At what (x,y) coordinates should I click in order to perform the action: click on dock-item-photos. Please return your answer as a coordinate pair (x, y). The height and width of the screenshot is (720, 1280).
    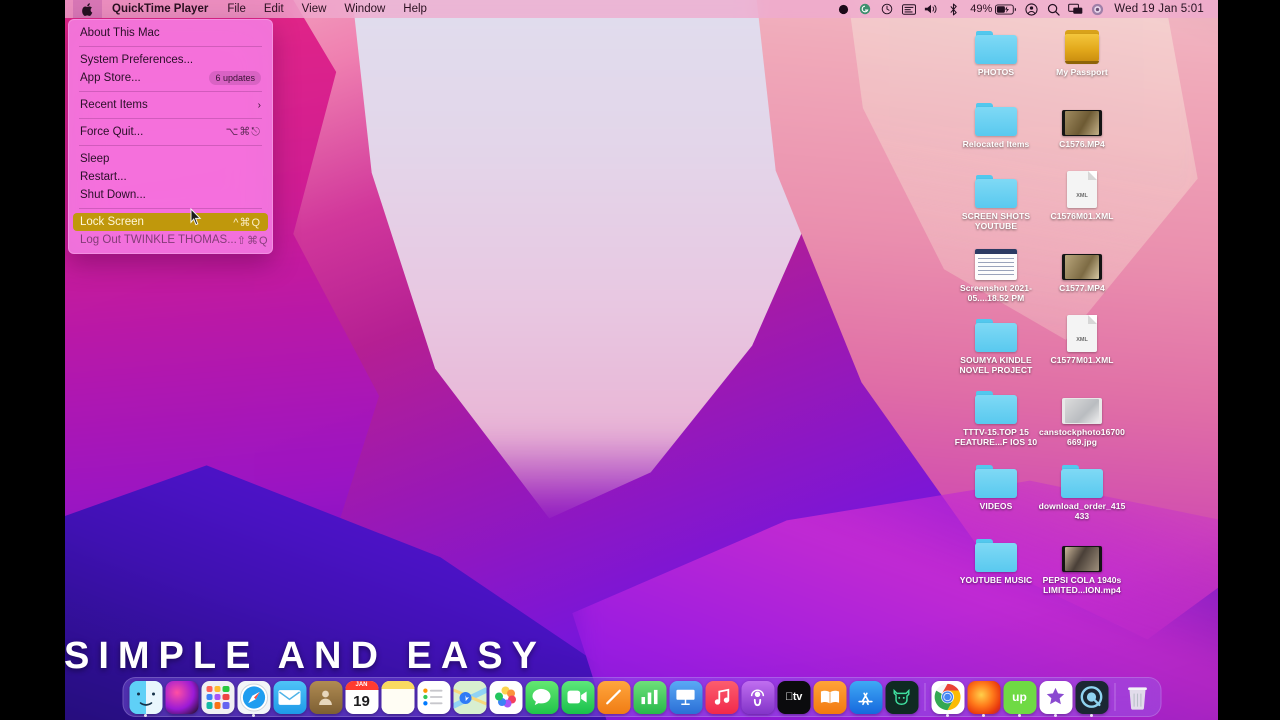
    Looking at the image, I should click on (505, 697).